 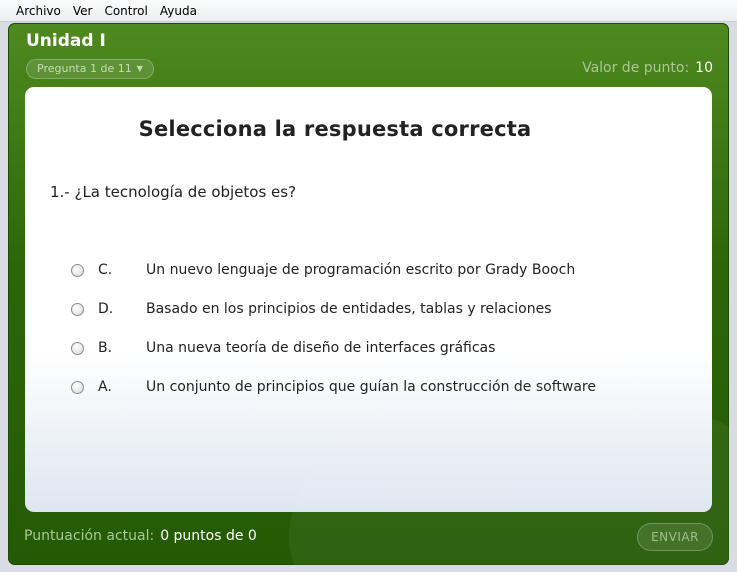 What do you see at coordinates (84, 68) in the screenshot?
I see `question-selector-label: Pregunta 1 de 11` at bounding box center [84, 68].